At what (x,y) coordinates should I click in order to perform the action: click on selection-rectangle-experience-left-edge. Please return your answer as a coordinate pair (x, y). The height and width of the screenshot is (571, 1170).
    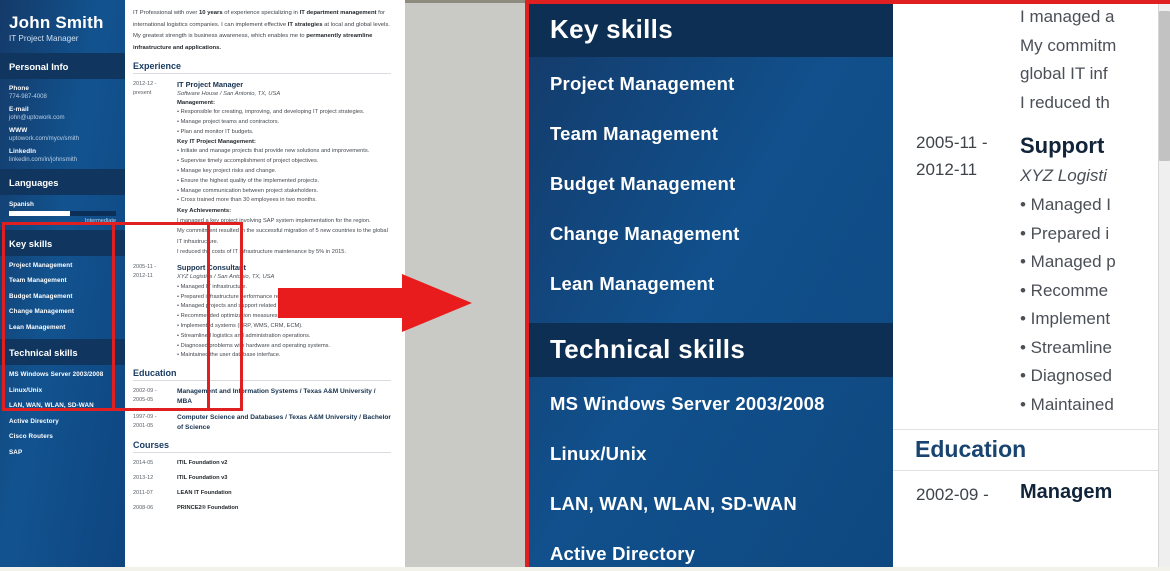
    Looking at the image, I should click on (208, 316).